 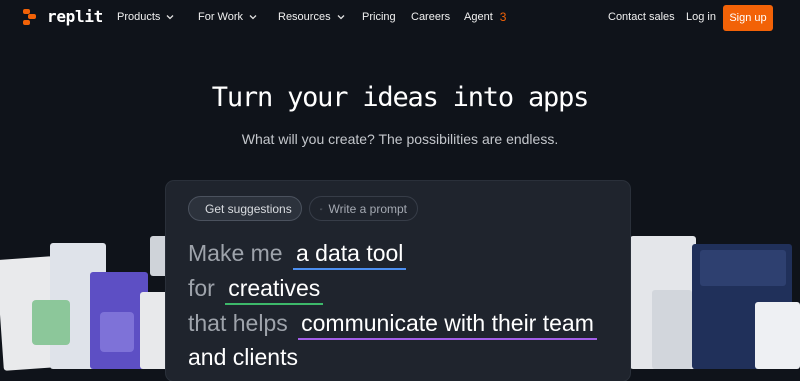 What do you see at coordinates (304, 17) in the screenshot?
I see `nav-resources-label: Resources` at bounding box center [304, 17].